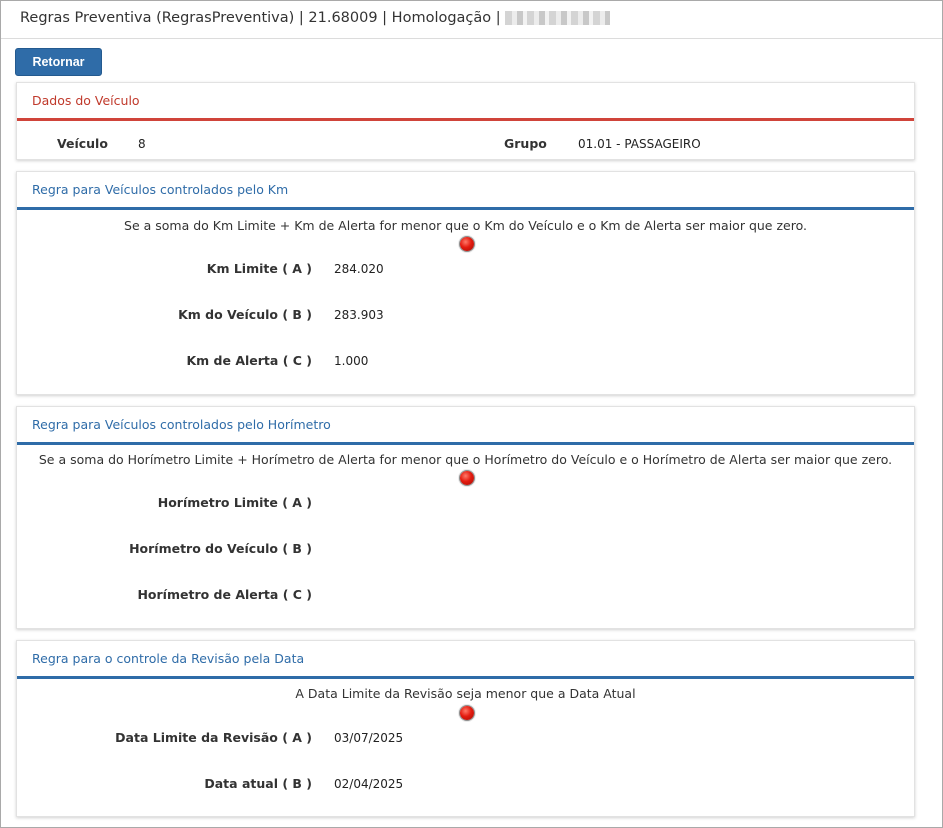 This screenshot has width=943, height=828. Describe the element at coordinates (224, 594) in the screenshot. I see `hour-alert-label: Horímetro de Alerta ( C )` at that location.